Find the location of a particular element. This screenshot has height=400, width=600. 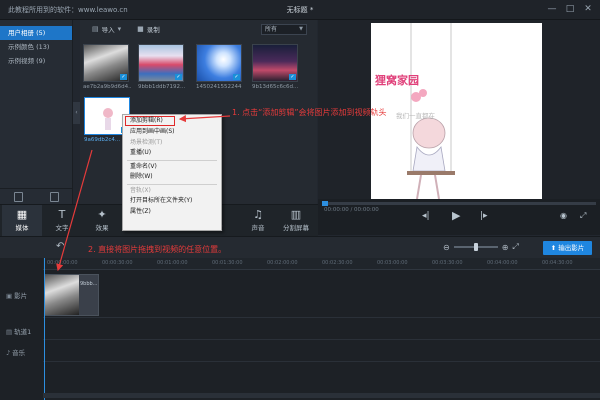

music-icon: ♪ is located at coordinates (8, 353).